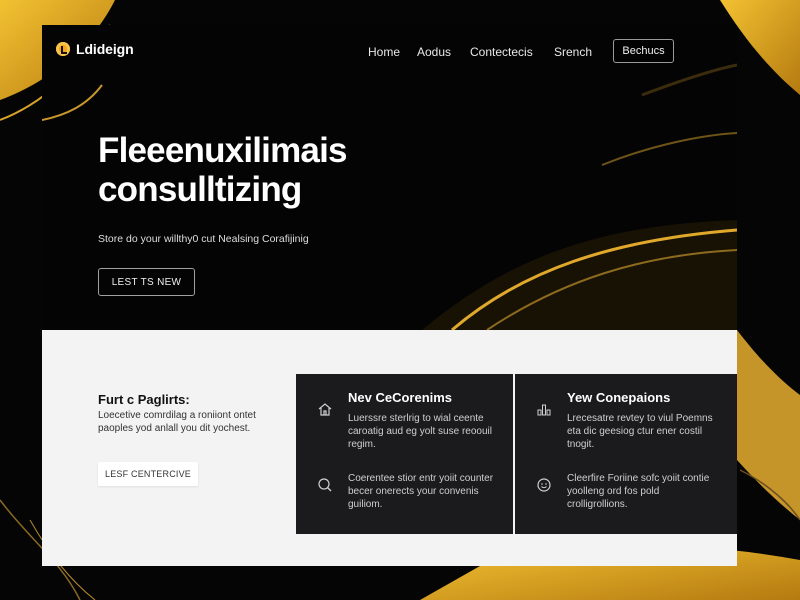  What do you see at coordinates (544, 485) in the screenshot?
I see `smile-icon` at bounding box center [544, 485].